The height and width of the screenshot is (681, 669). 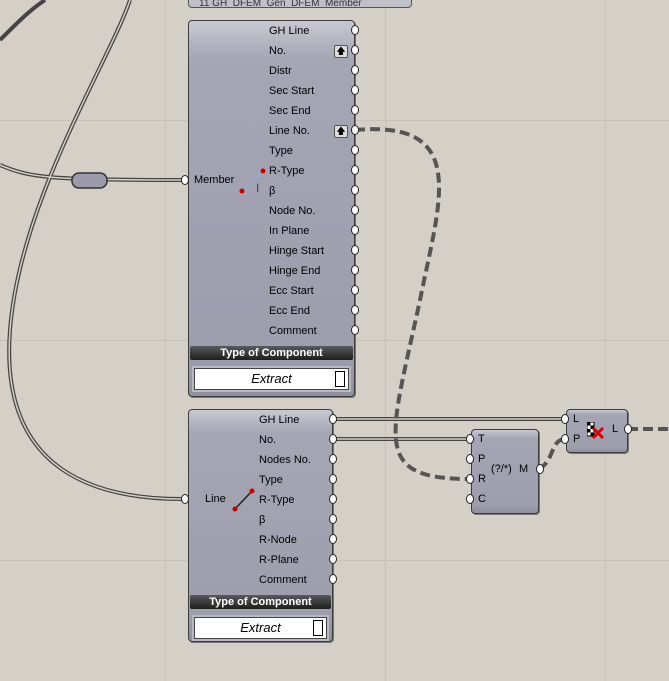 What do you see at coordinates (470, 439) in the screenshot?
I see `t-port` at bounding box center [470, 439].